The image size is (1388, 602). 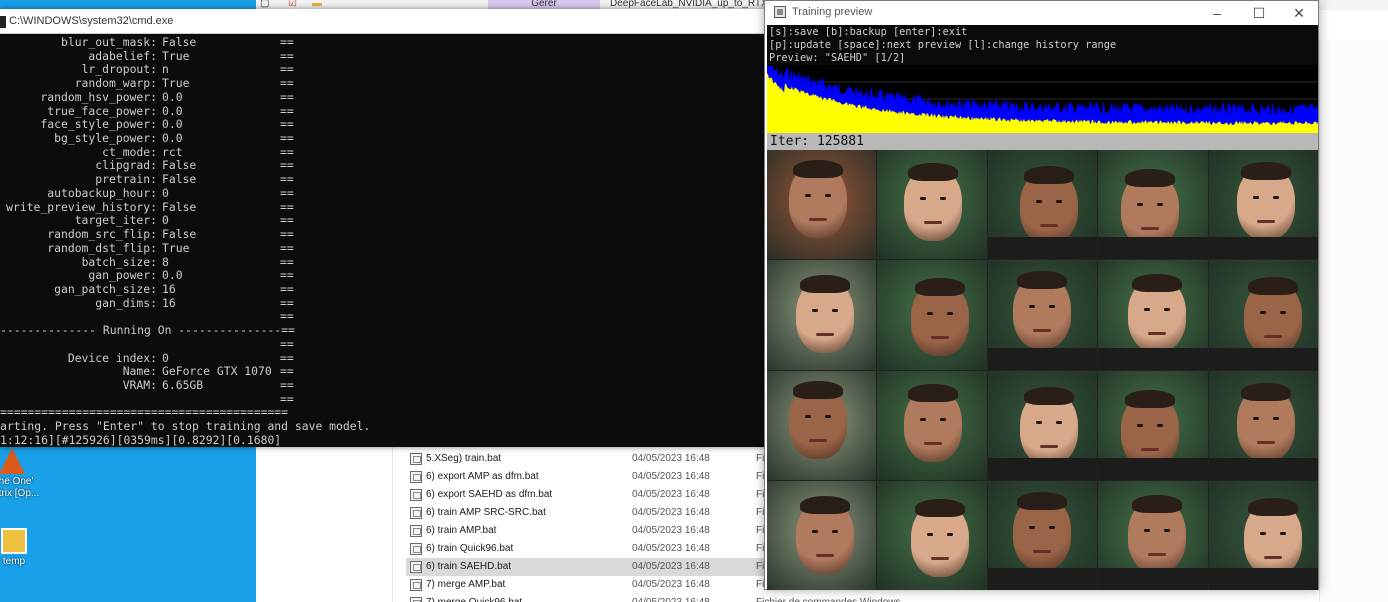 I want to click on option-key: pretrain:, so click(x=126, y=179).